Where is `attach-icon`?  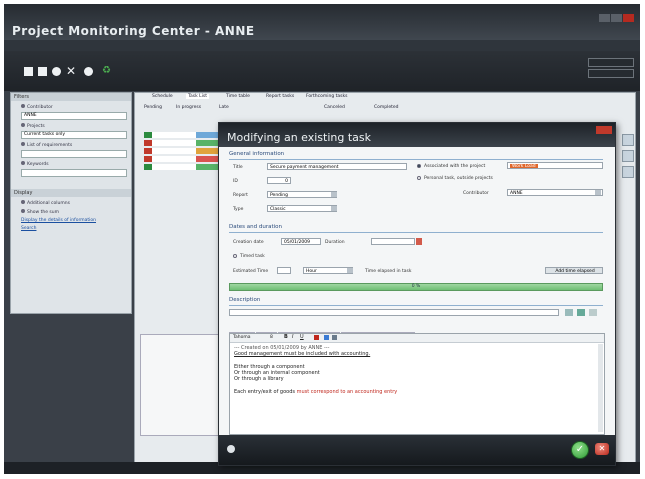
attach-icon is located at coordinates (569, 312).